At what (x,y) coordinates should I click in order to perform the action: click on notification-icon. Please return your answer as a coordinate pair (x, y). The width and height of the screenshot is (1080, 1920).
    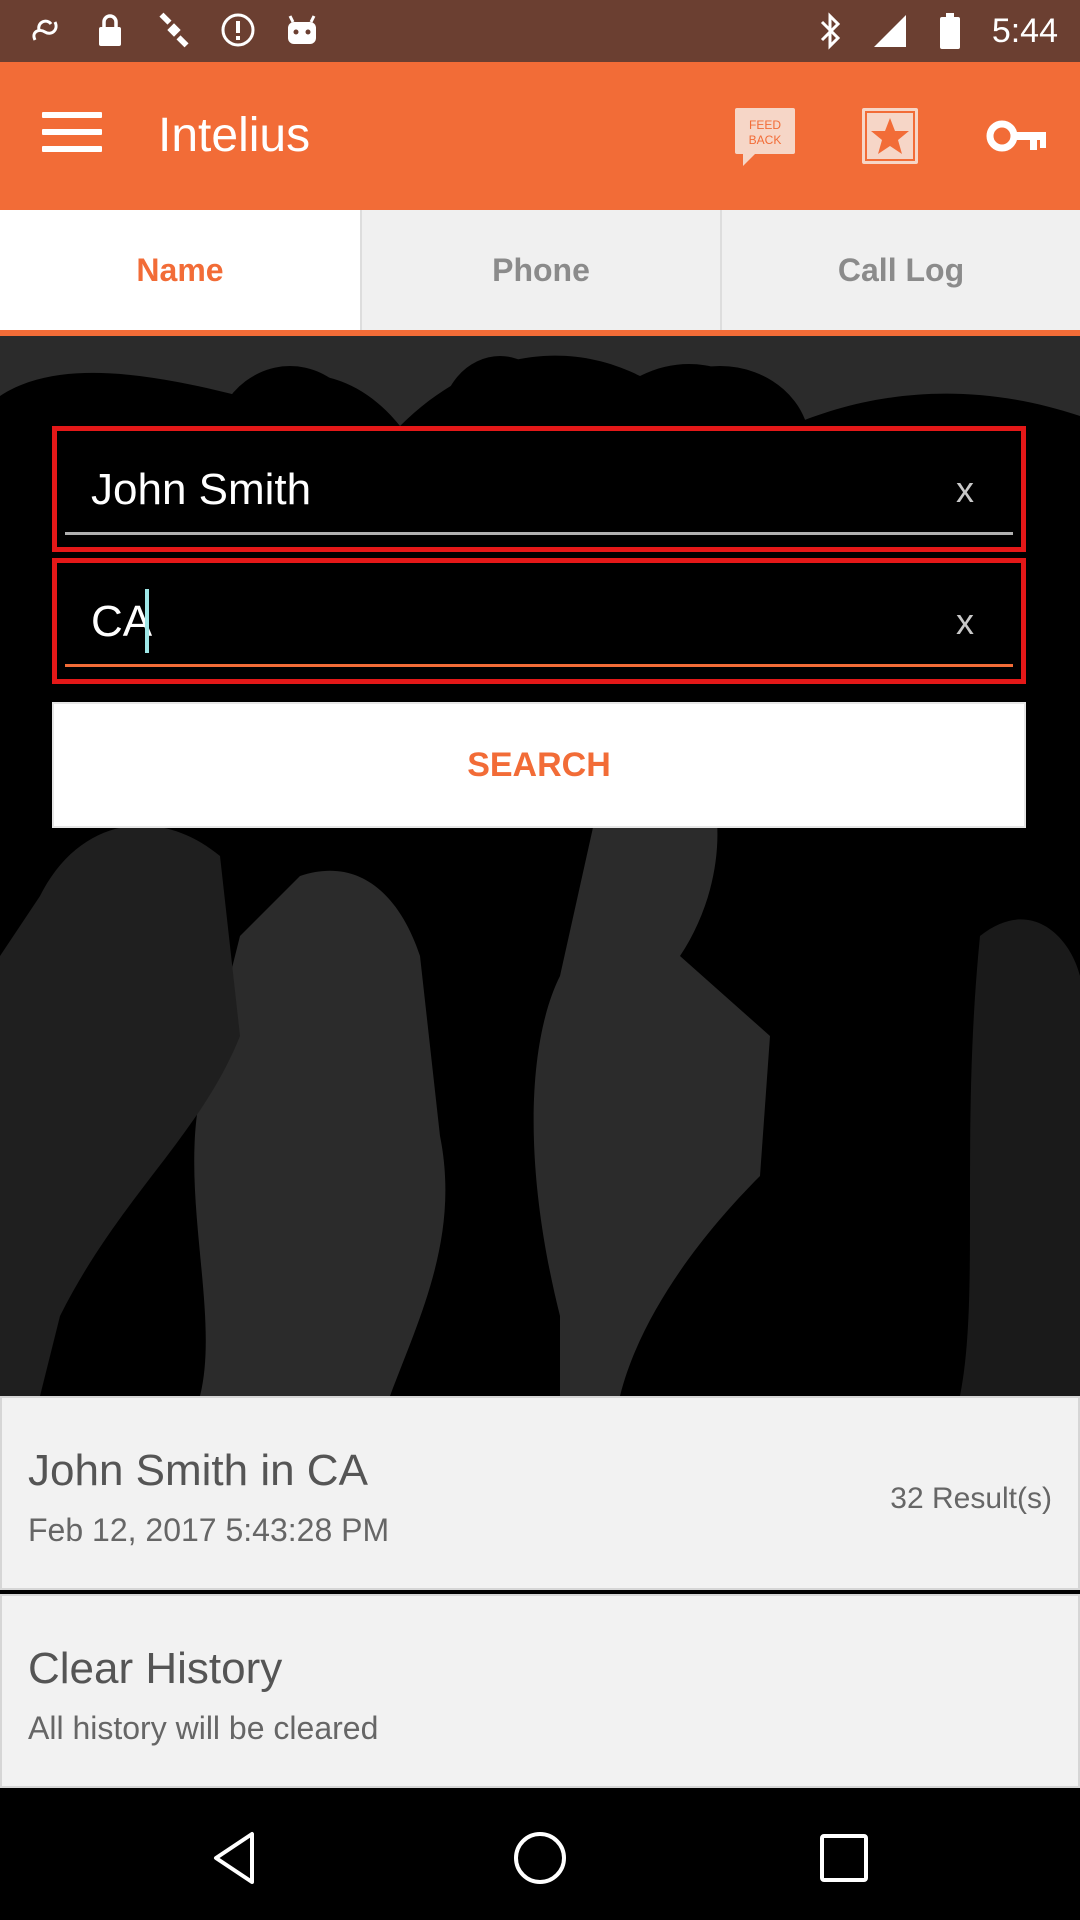
    Looking at the image, I should click on (46, 30).